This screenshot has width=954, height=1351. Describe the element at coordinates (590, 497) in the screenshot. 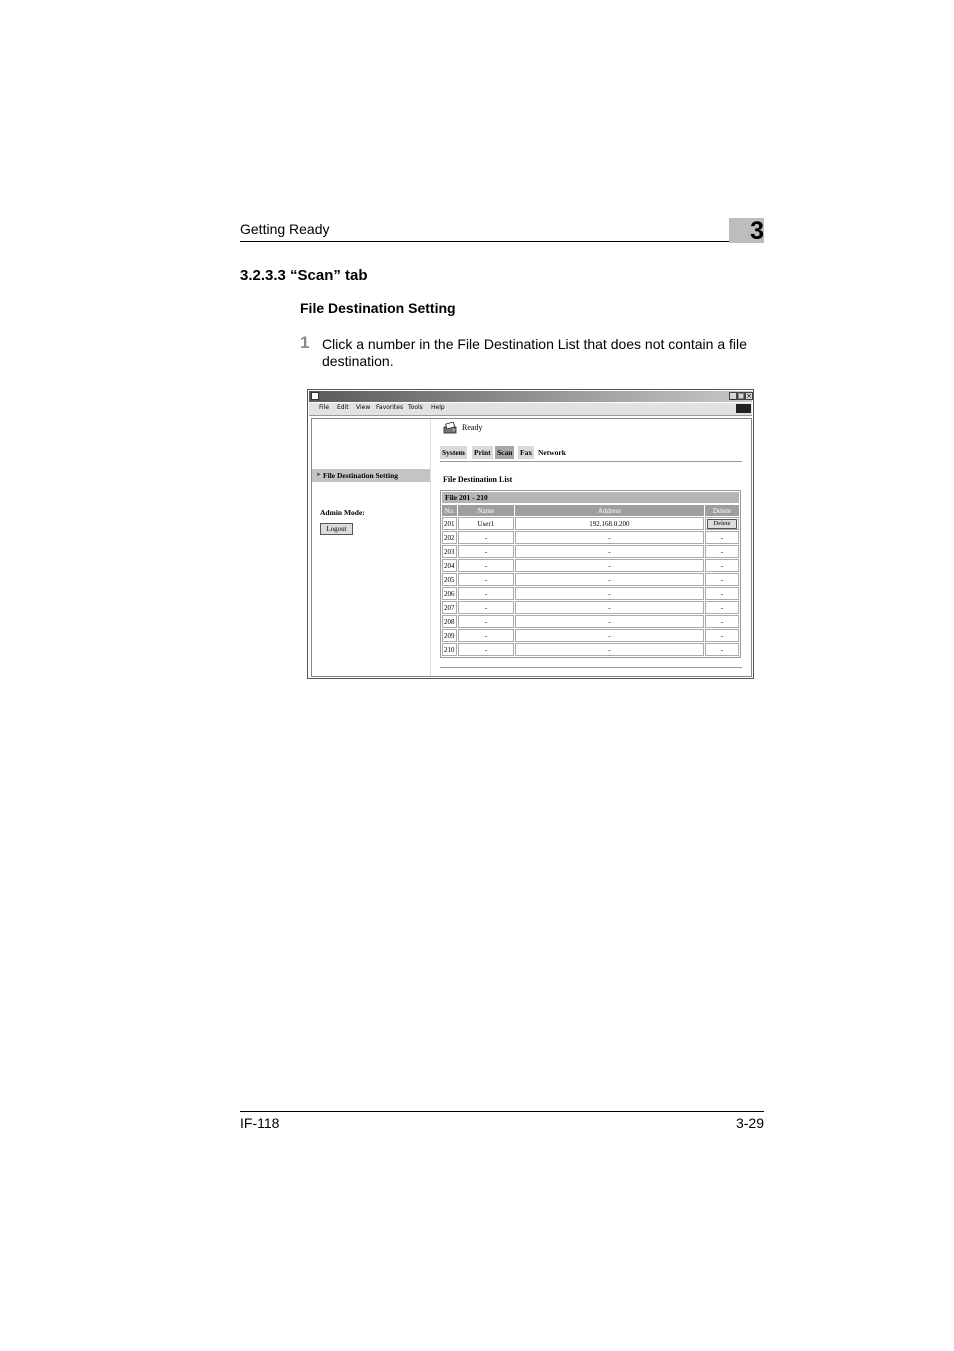

I see `table-caption: File 201 - 210` at that location.